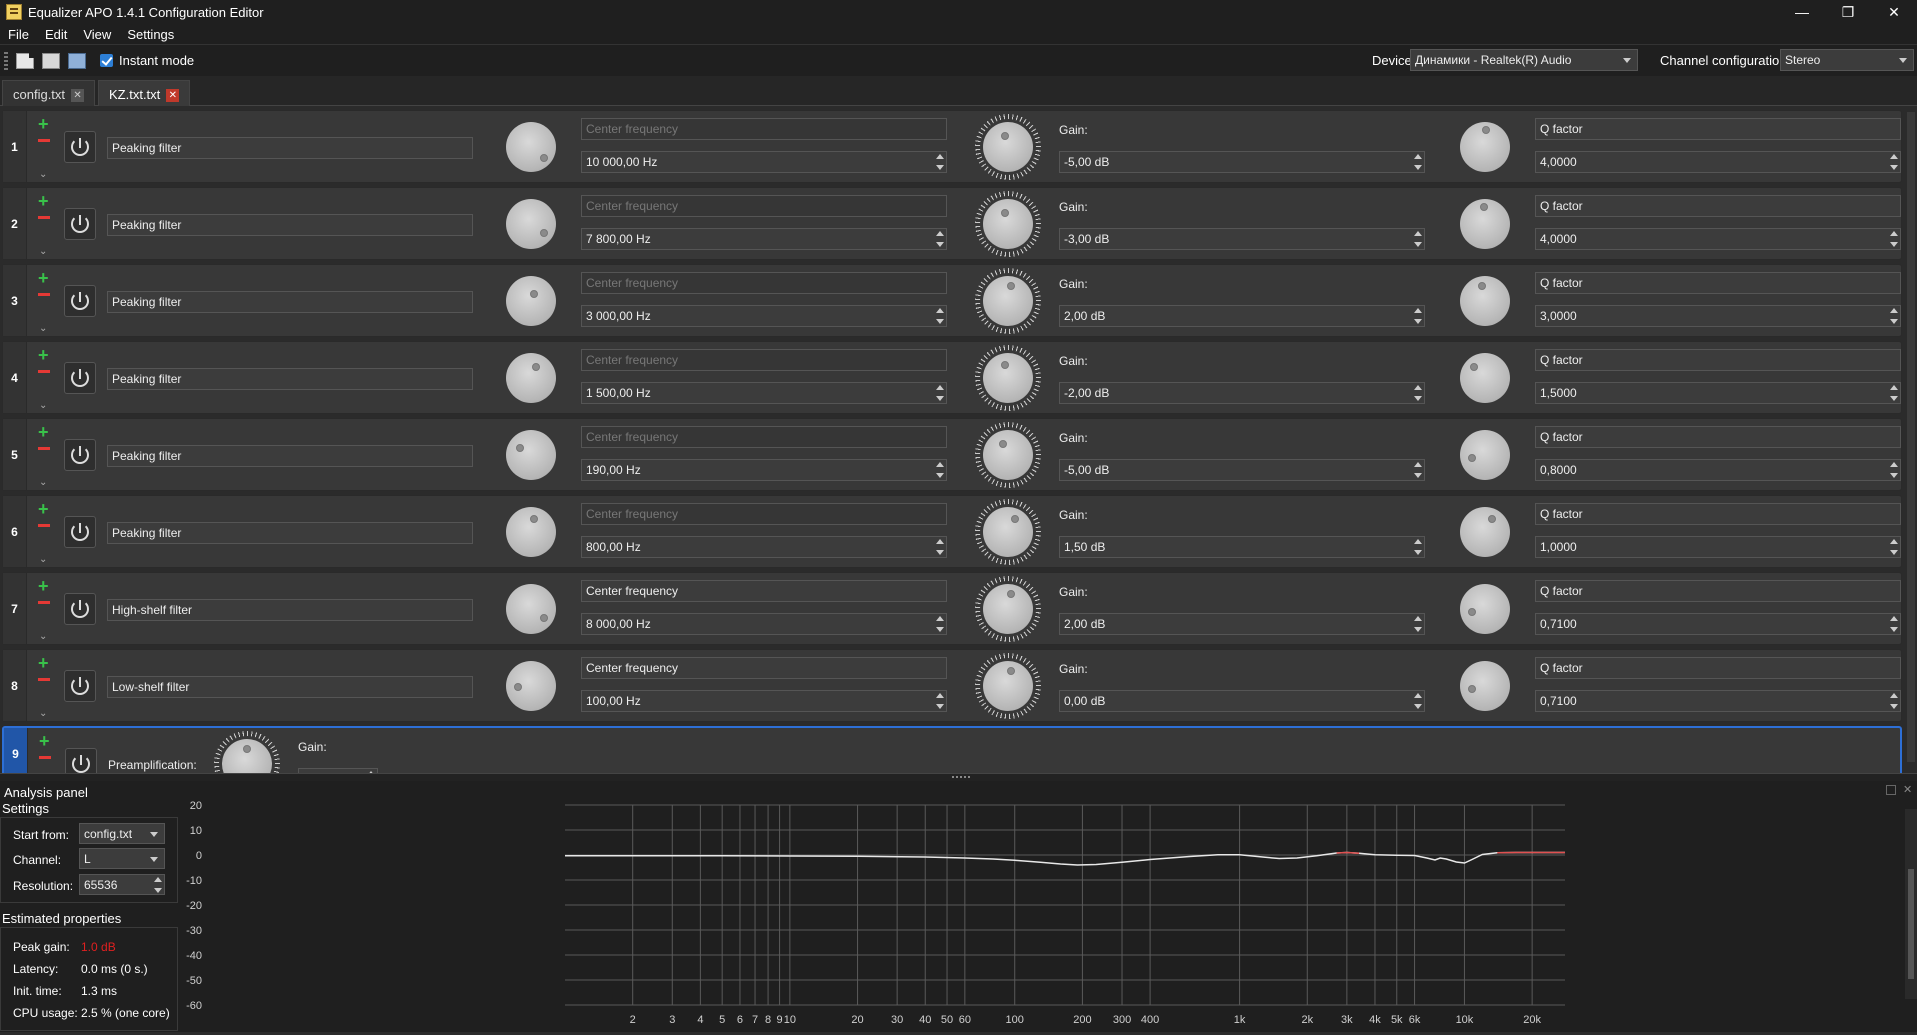 Image resolution: width=1917 pixels, height=1035 pixels. Describe the element at coordinates (1718, 470) in the screenshot. I see `q-spinbox: 0,8000` at that location.